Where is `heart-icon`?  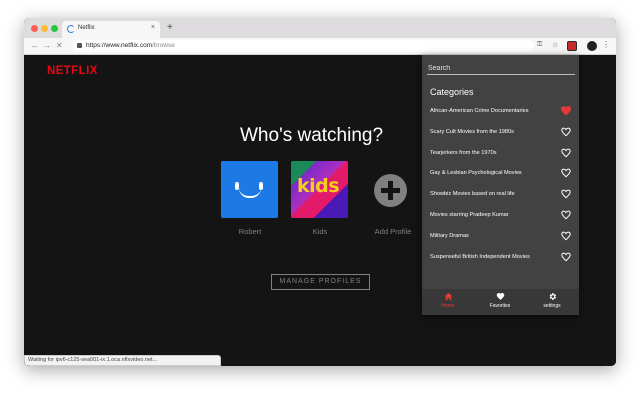 heart-icon is located at coordinates (500, 296).